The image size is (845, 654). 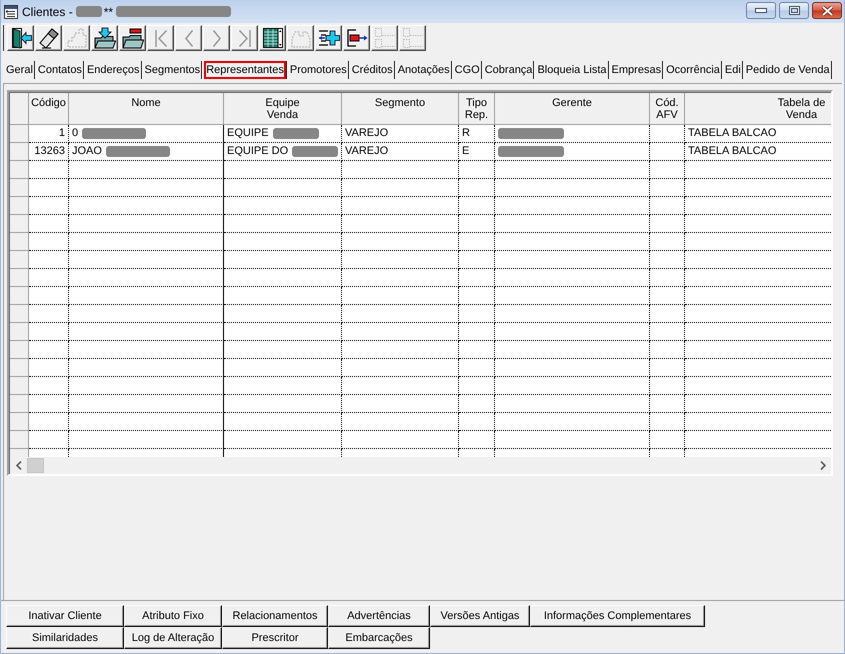 What do you see at coordinates (19, 109) in the screenshot?
I see `grid-corner` at bounding box center [19, 109].